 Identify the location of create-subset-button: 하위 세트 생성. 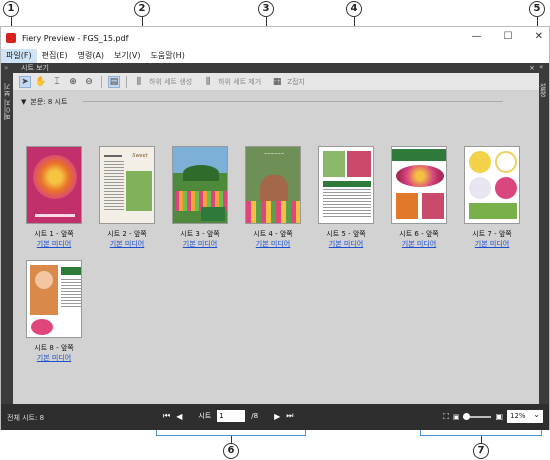
(170, 82).